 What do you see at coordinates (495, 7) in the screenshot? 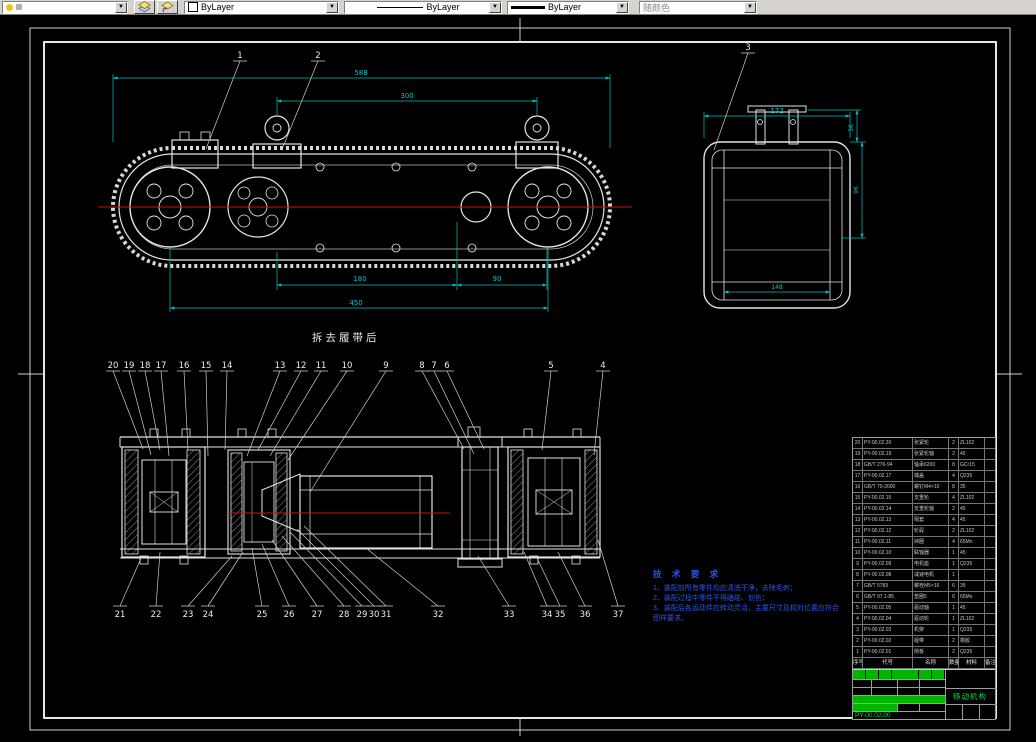
I see `linetype-dropdown-arrow: ▼` at bounding box center [495, 7].